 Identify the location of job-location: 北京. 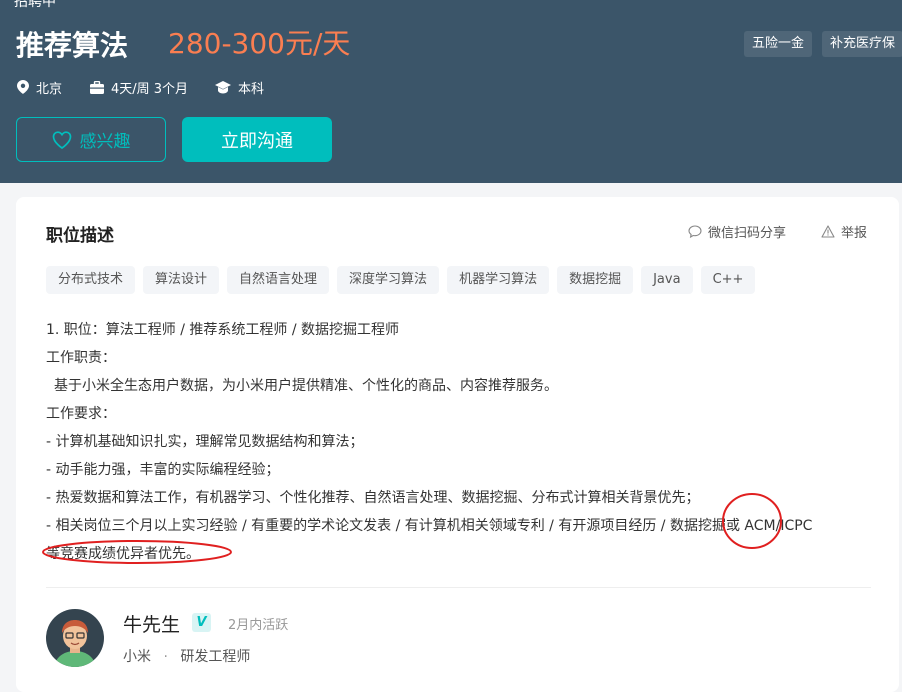
(40, 87).